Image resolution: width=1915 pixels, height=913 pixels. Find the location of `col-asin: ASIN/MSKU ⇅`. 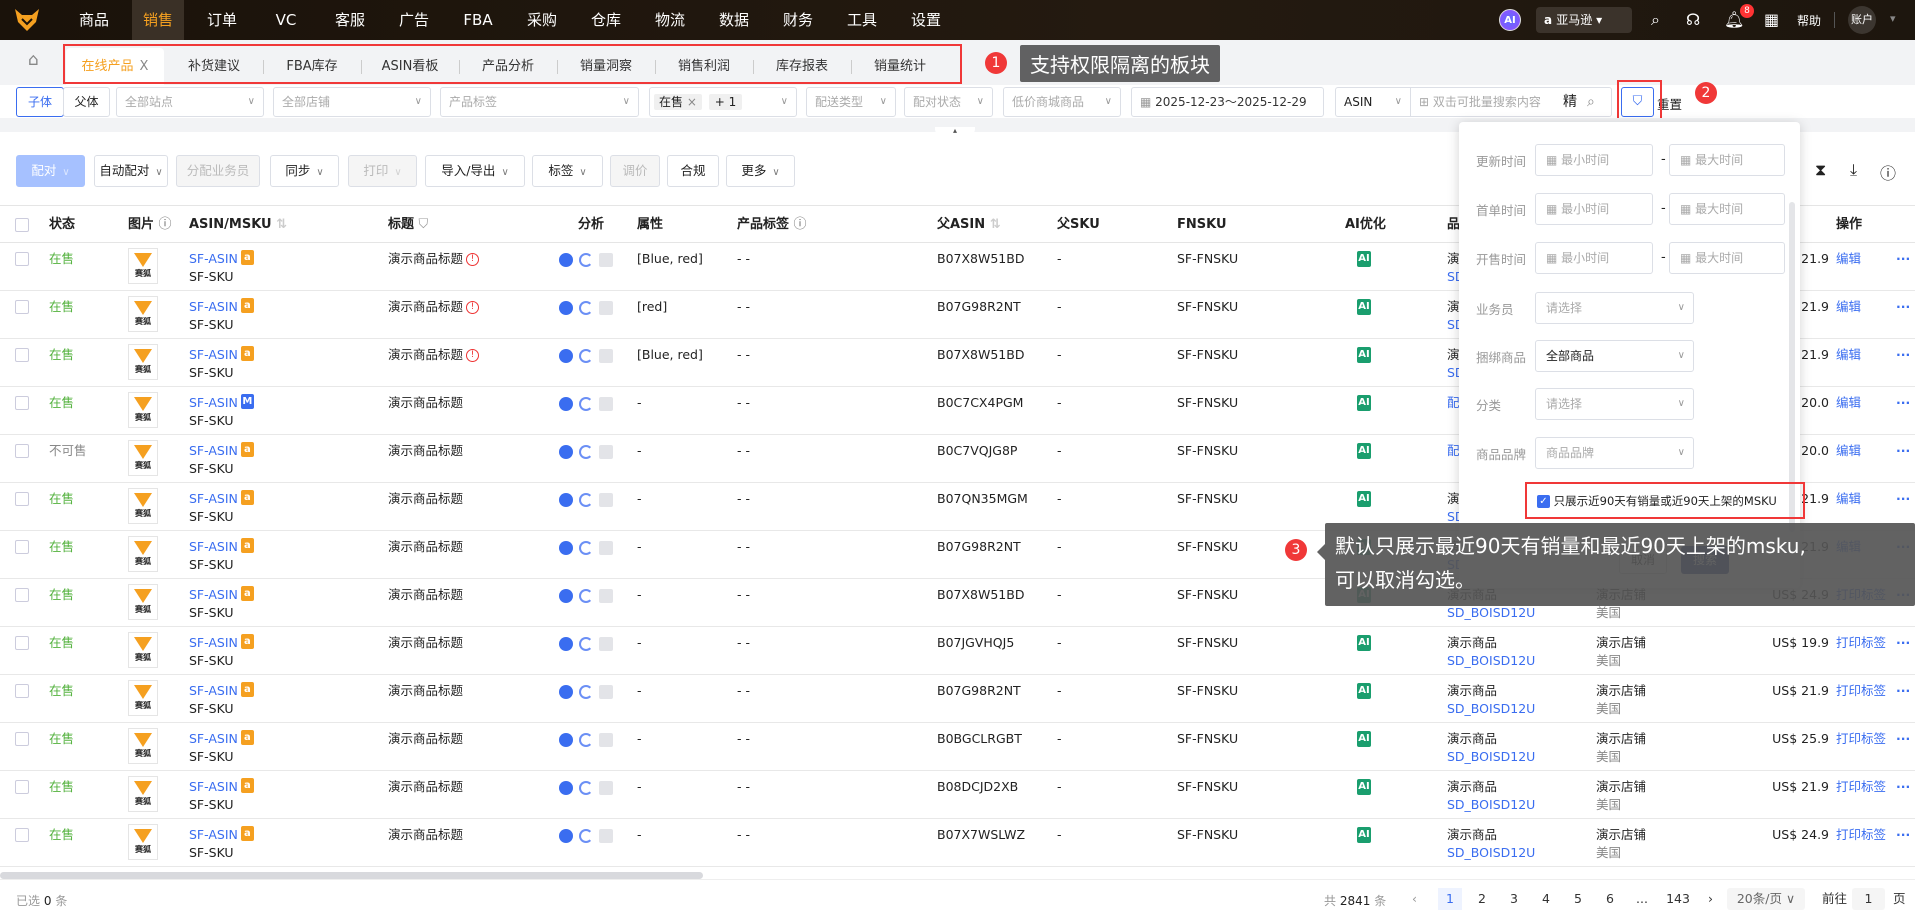

col-asin: ASIN/MSKU ⇅ is located at coordinates (238, 225).